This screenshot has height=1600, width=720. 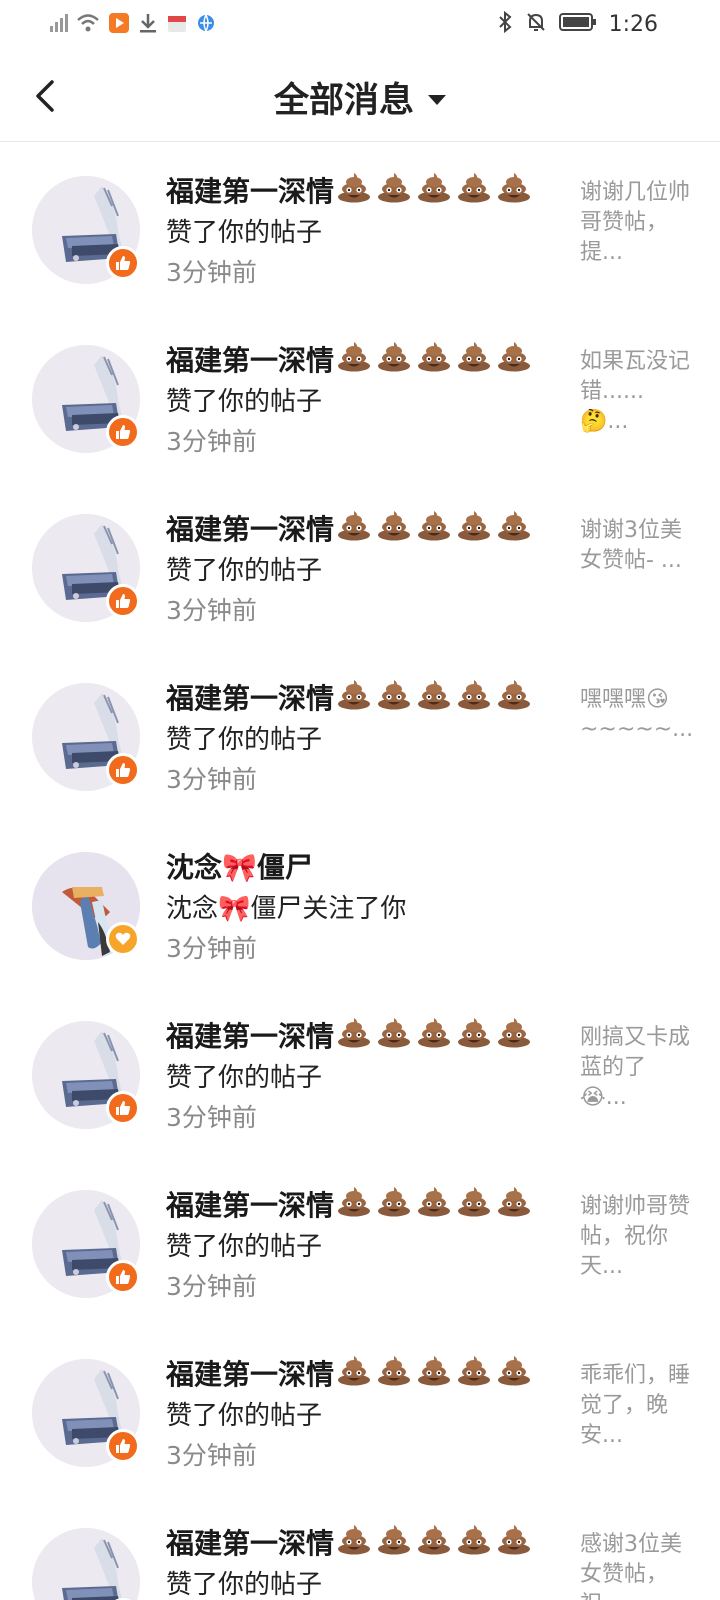 I want to click on shop-app-icon, so click(x=177, y=25).